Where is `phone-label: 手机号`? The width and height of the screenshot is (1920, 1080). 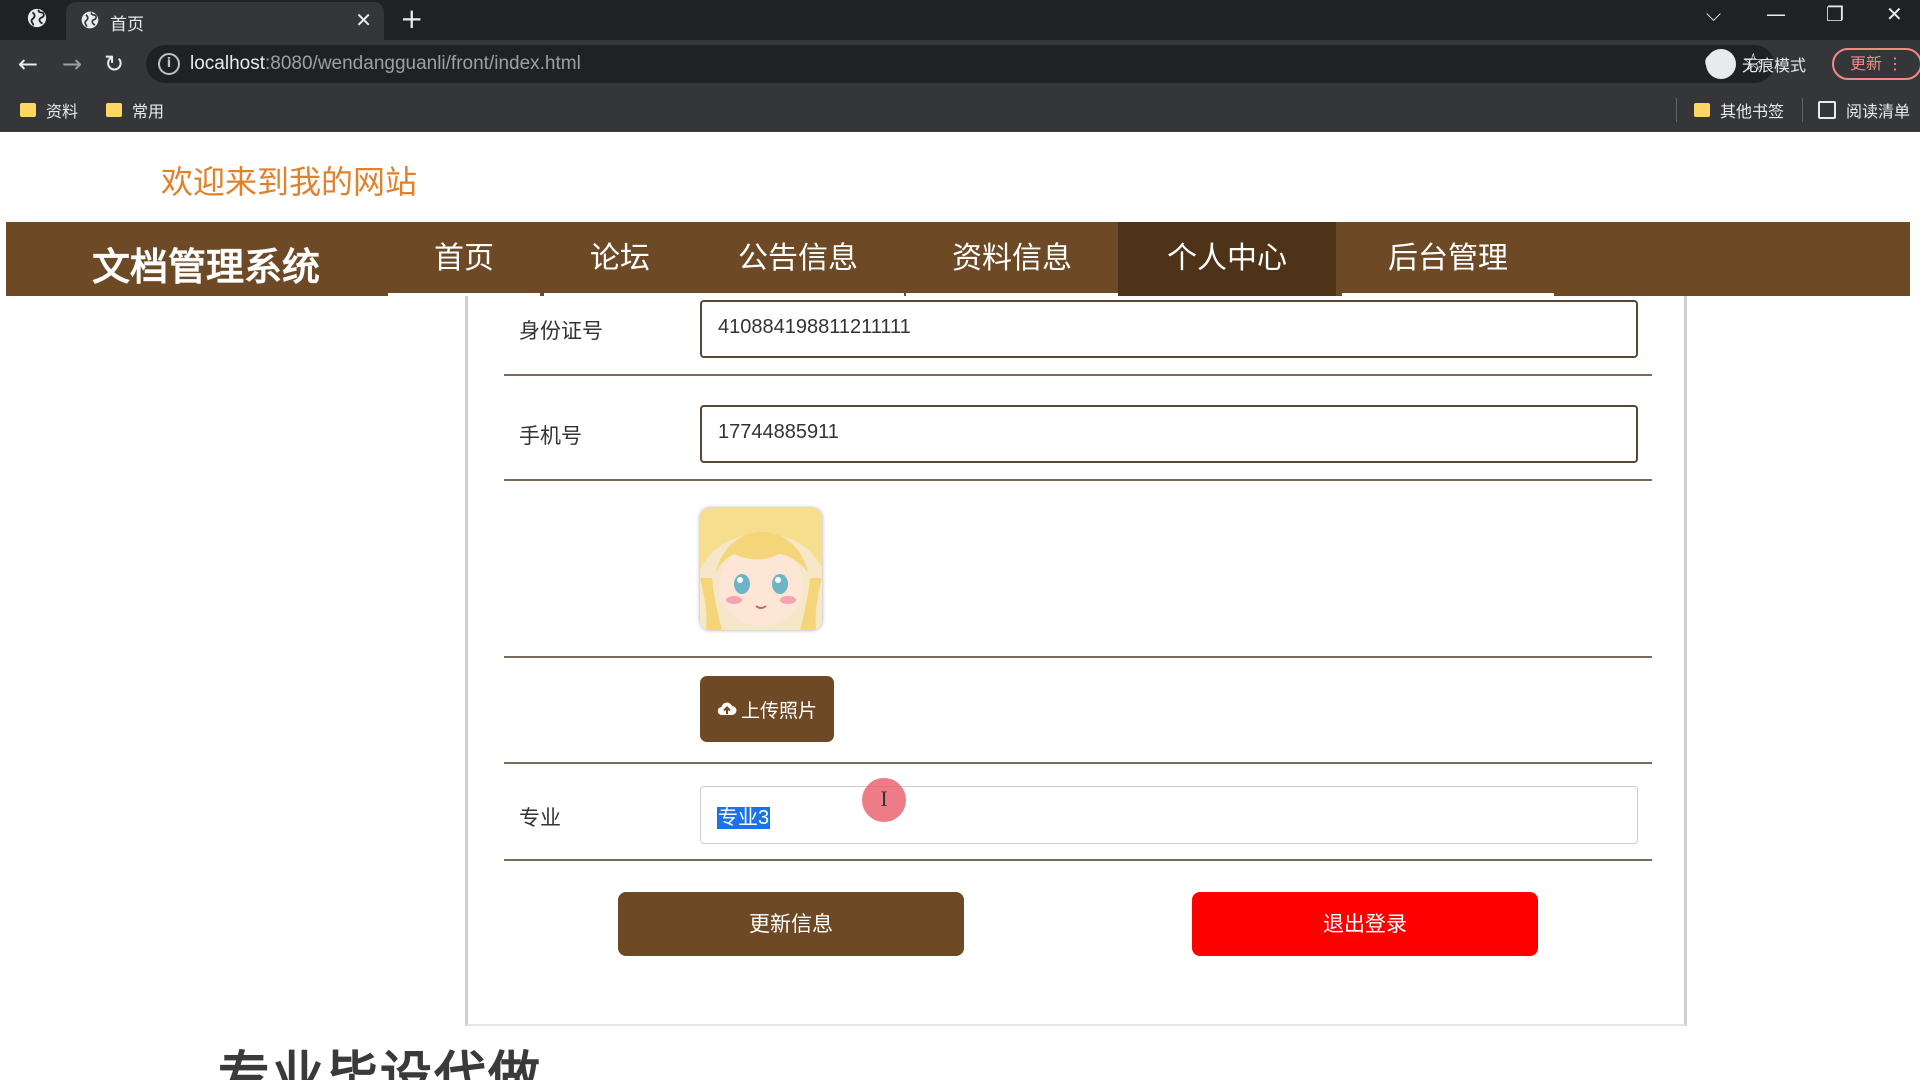 phone-label: 手机号 is located at coordinates (550, 436).